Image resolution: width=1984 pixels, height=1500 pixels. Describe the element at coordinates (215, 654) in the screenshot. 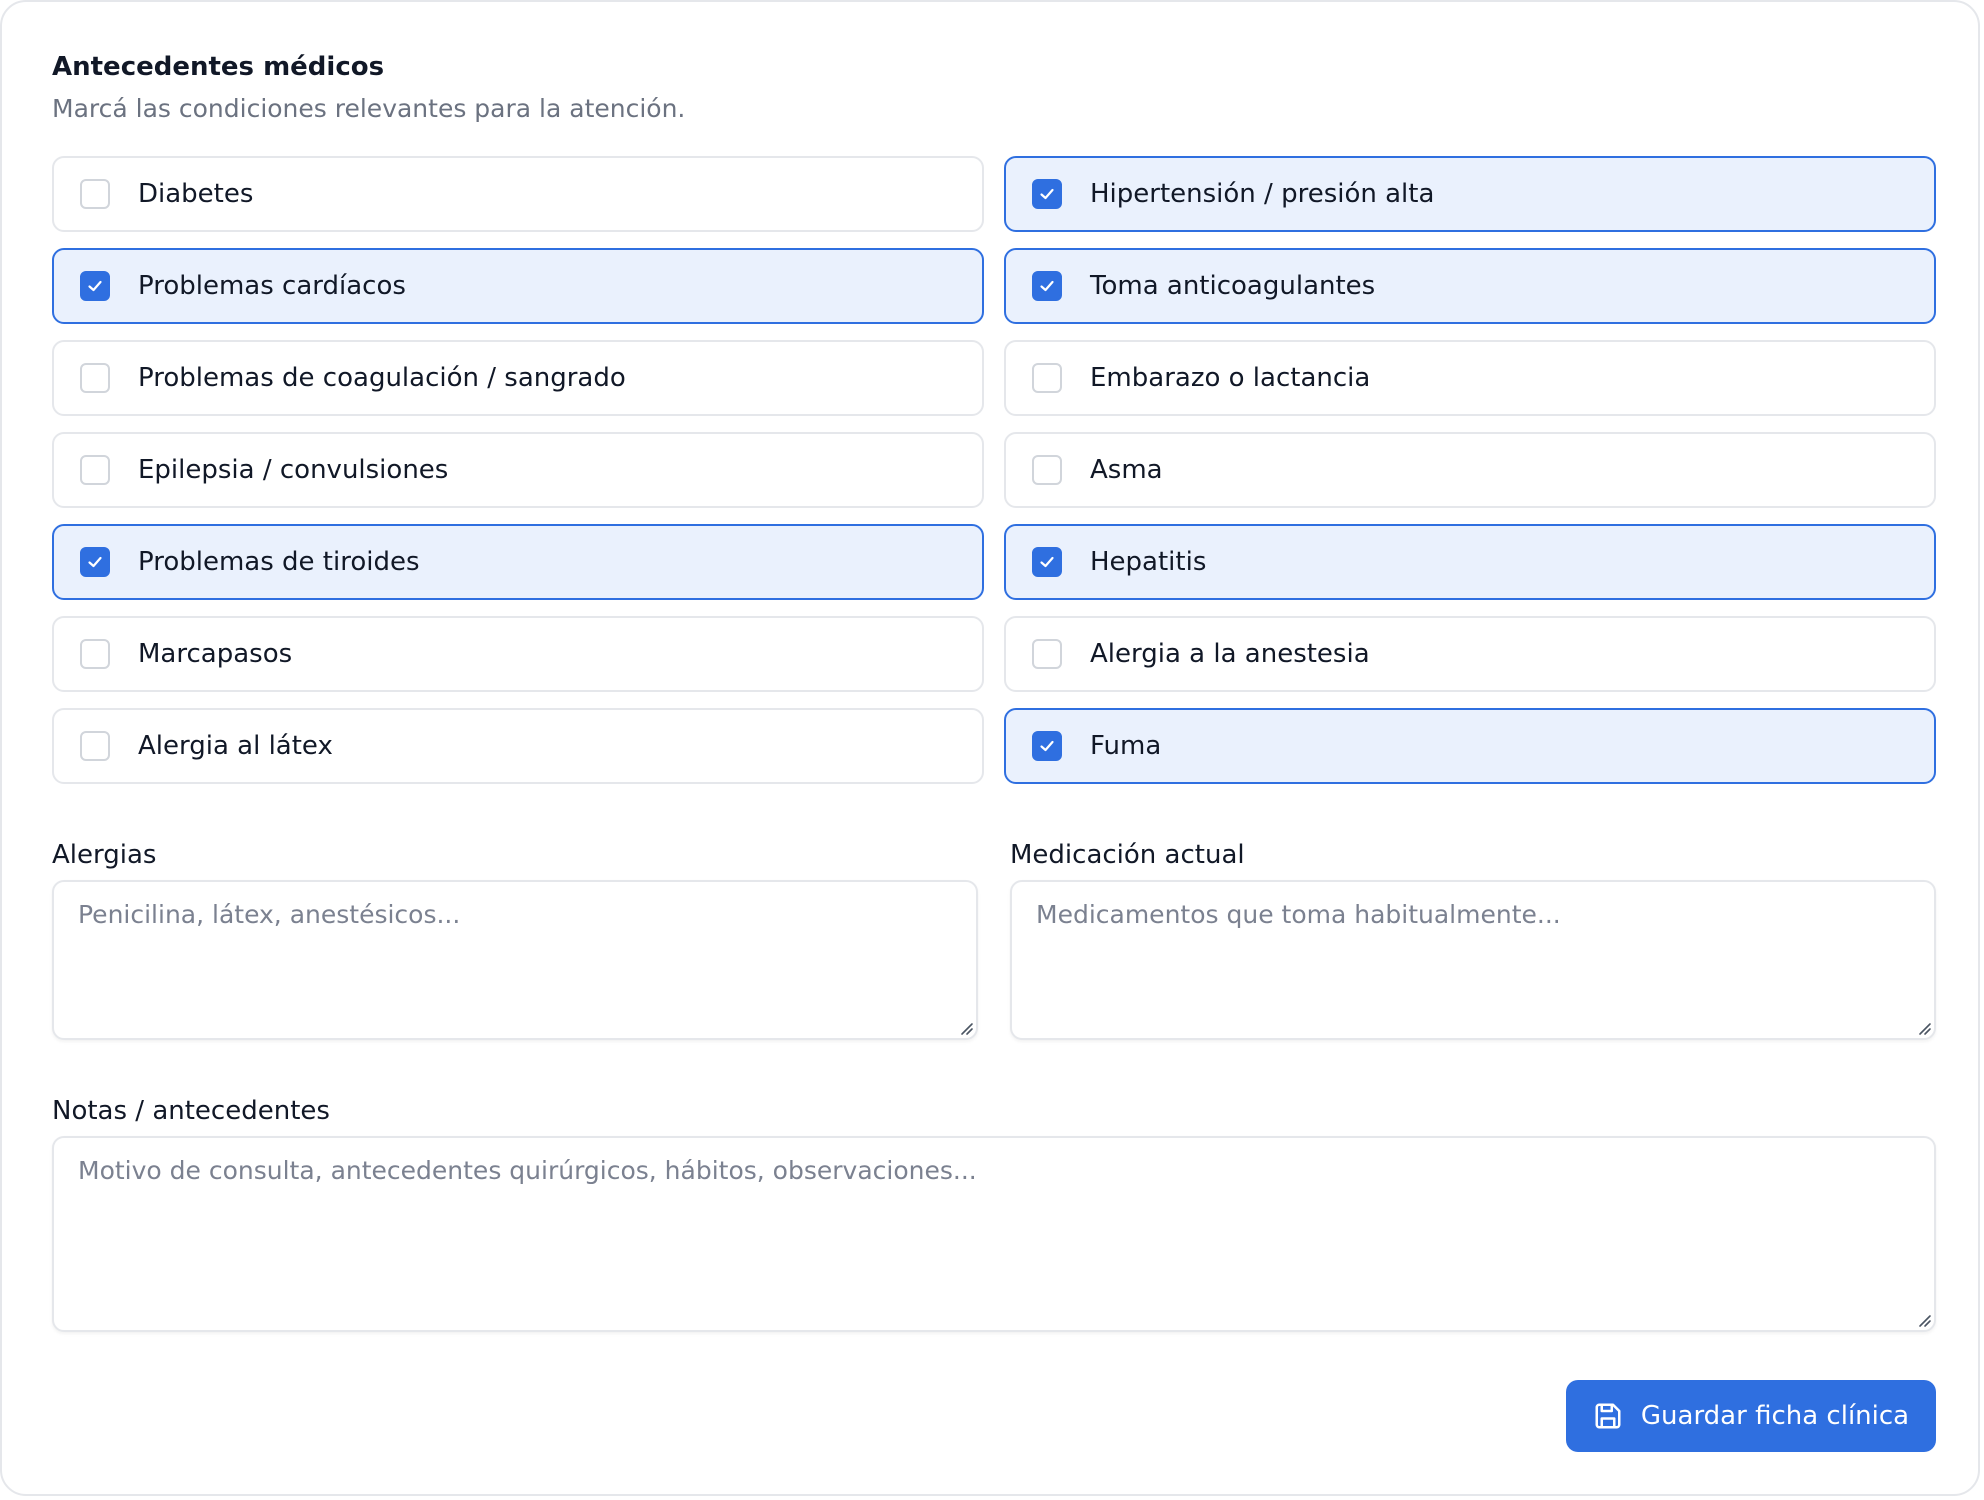

I see `condition-label: Marcapasos` at that location.